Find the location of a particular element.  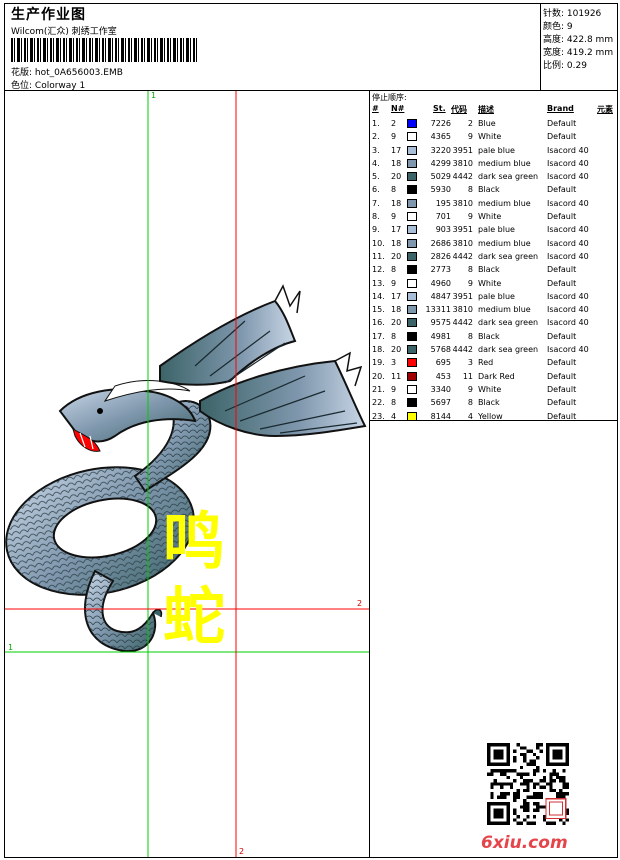

row-stitches: 3340 is located at coordinates (440, 389).